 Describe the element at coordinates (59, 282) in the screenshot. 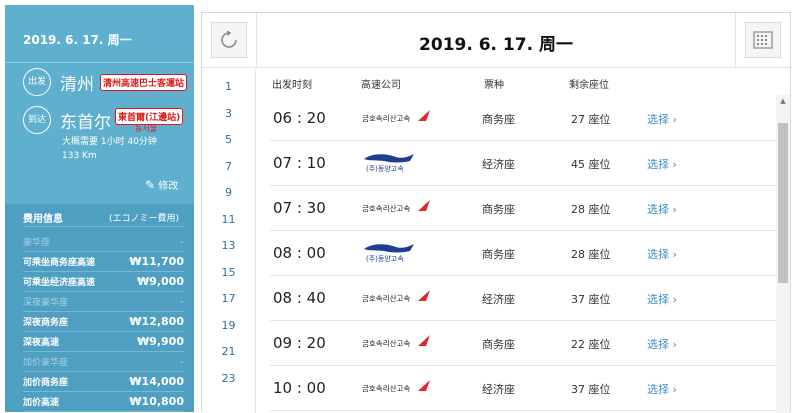

I see `fee-label: 可乘坐经济座高速` at that location.